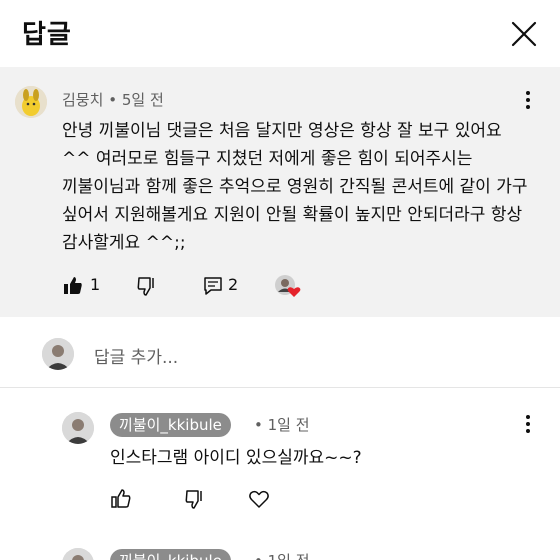 This screenshot has height=560, width=560. What do you see at coordinates (524, 34) in the screenshot?
I see `close-icon` at bounding box center [524, 34].